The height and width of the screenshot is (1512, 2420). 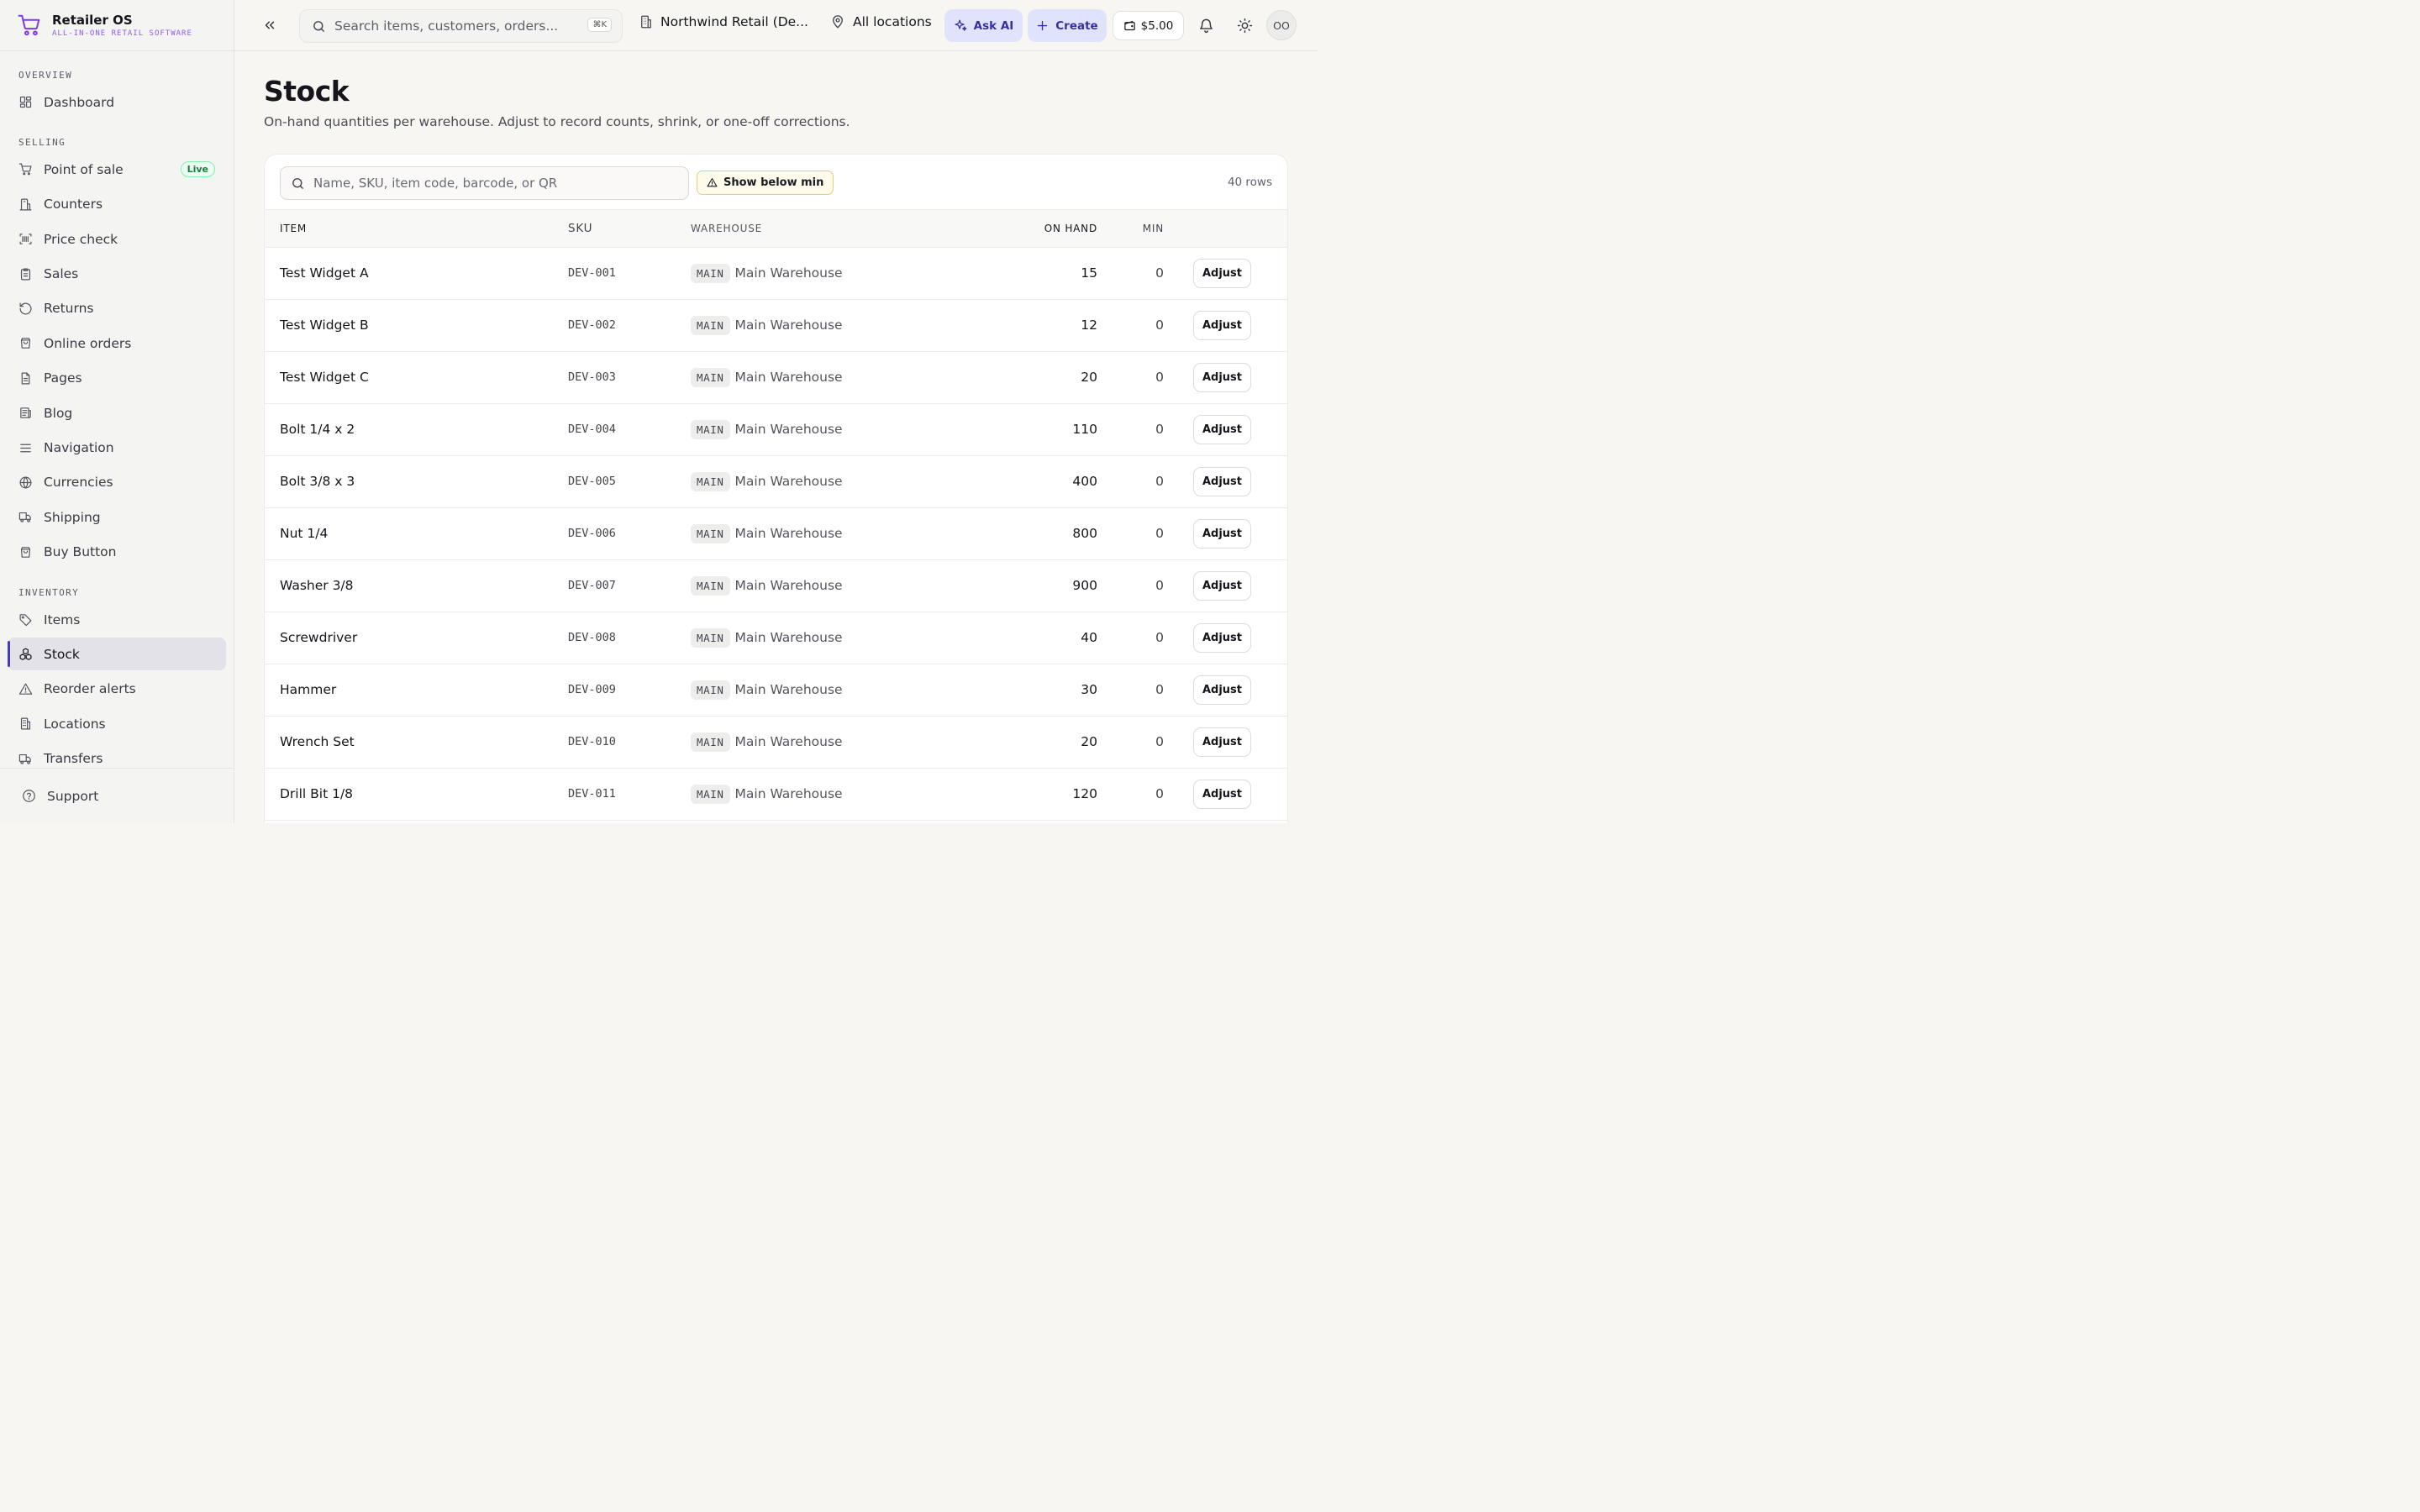 I want to click on plus-icon, so click(x=1043, y=25).